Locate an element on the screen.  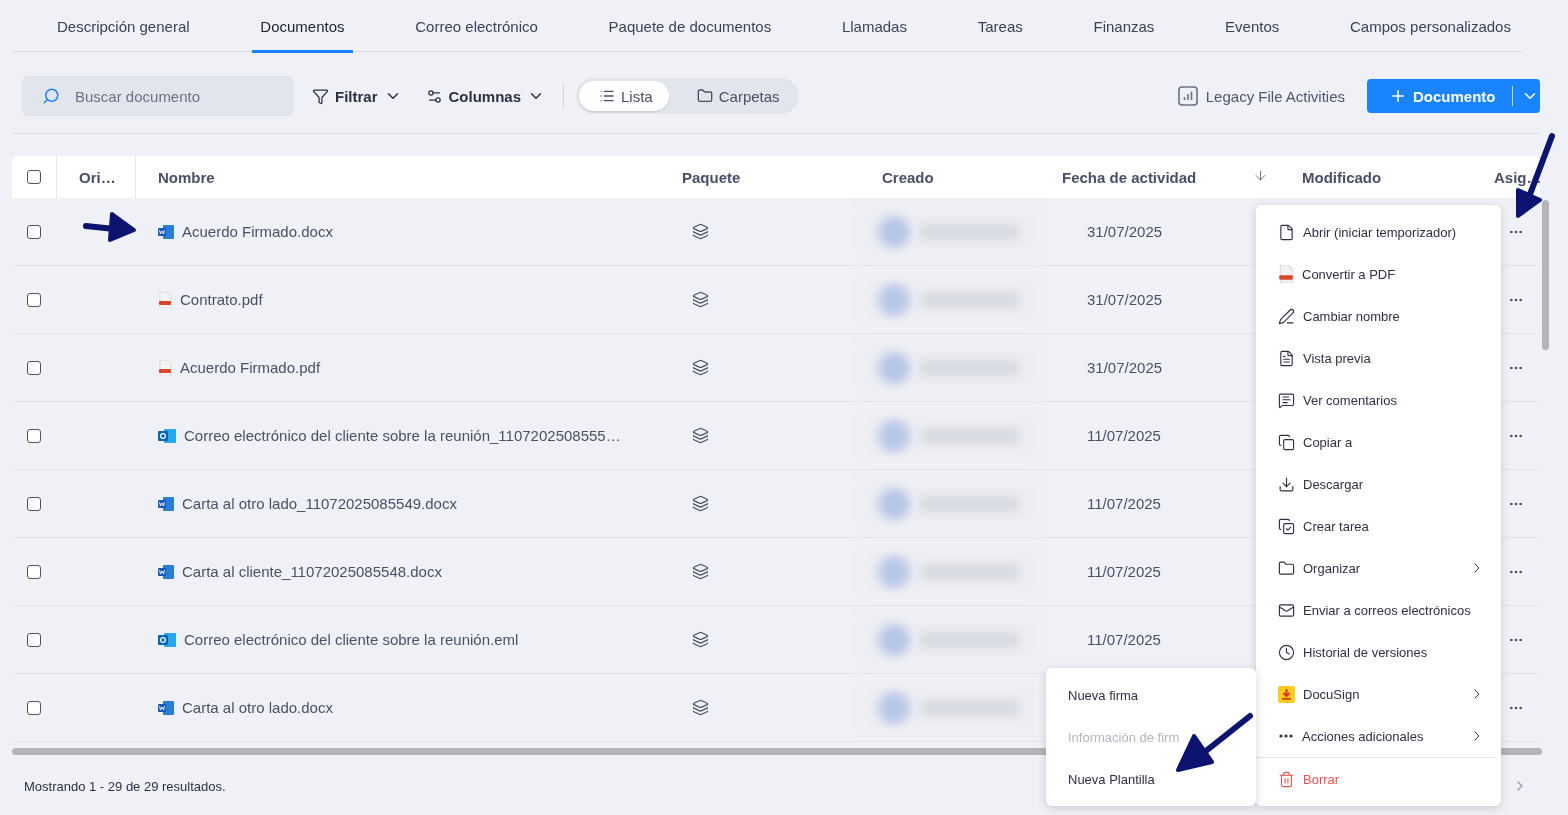
search-field: Buscar documento is located at coordinates (158, 96).